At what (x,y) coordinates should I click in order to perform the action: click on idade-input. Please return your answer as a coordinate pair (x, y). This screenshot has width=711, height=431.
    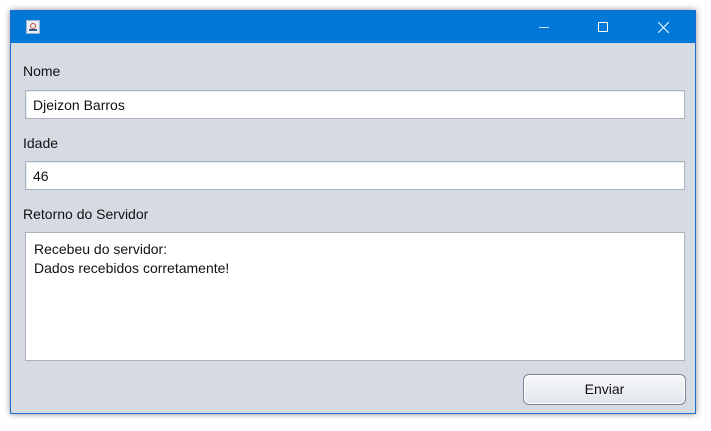
    Looking at the image, I should click on (355, 175).